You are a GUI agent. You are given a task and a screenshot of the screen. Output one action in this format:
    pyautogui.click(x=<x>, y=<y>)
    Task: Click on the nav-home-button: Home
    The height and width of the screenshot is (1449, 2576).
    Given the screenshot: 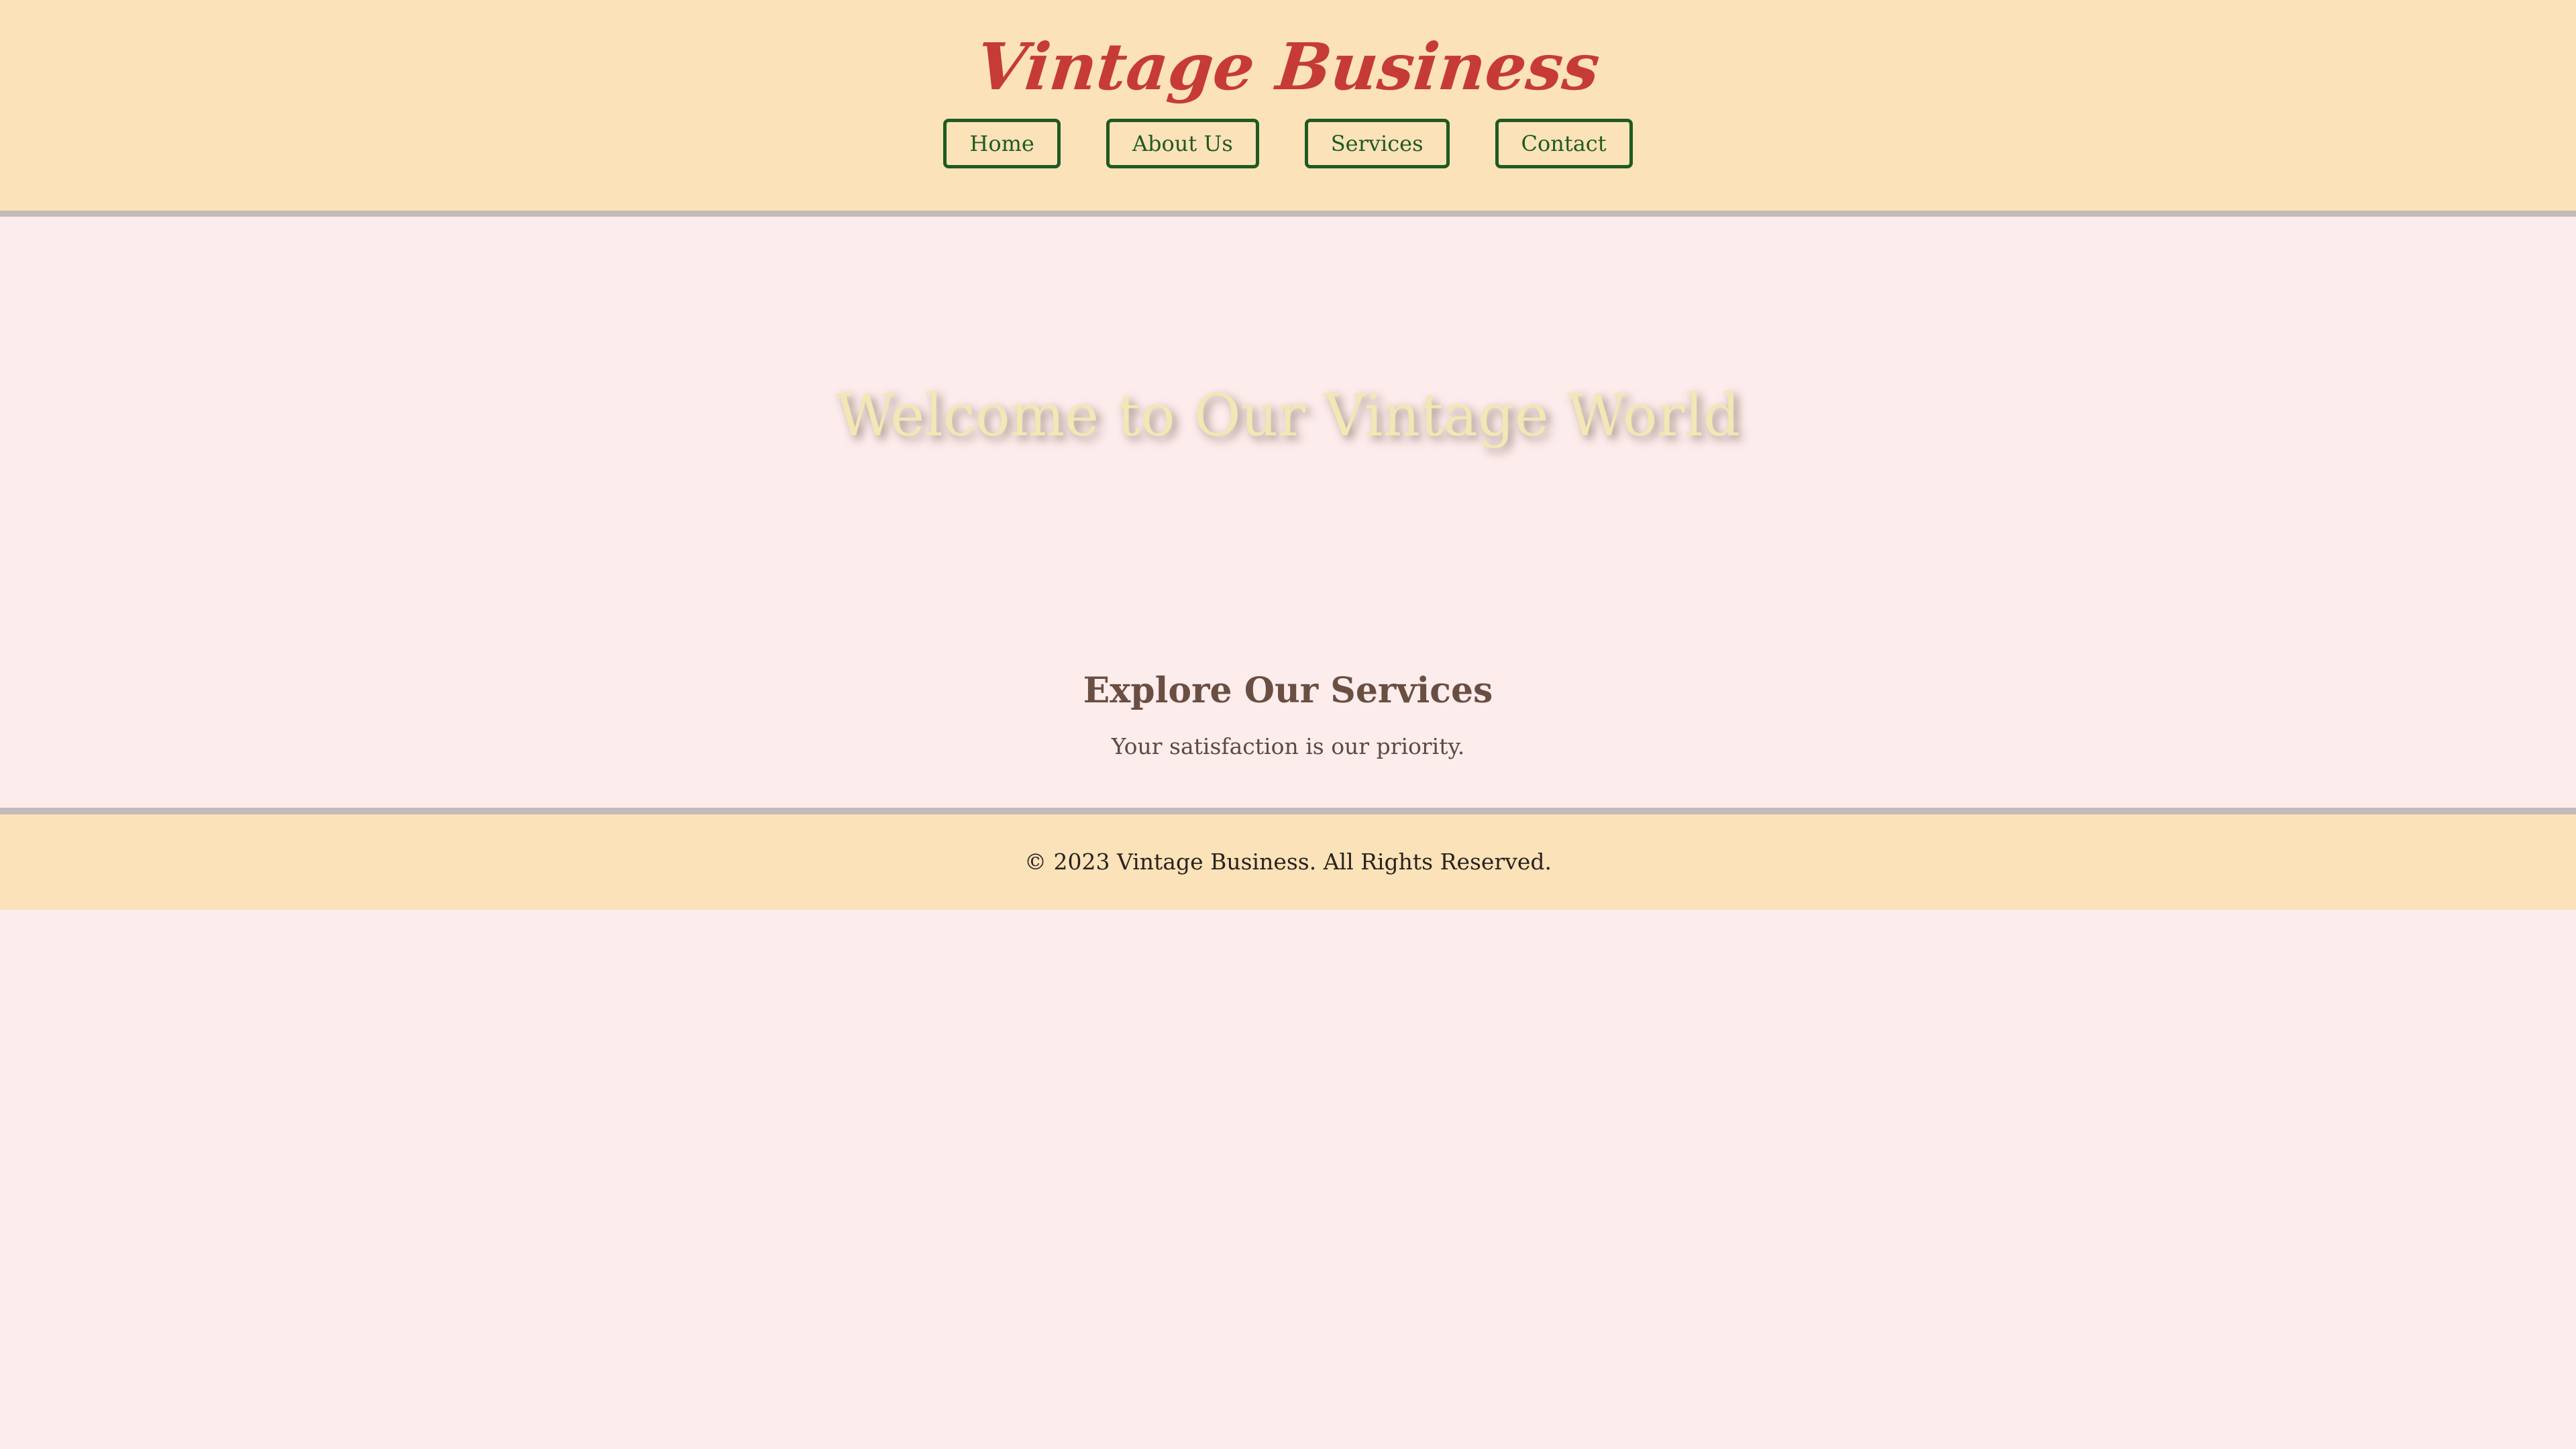 What is the action you would take?
    pyautogui.click(x=1002, y=143)
    